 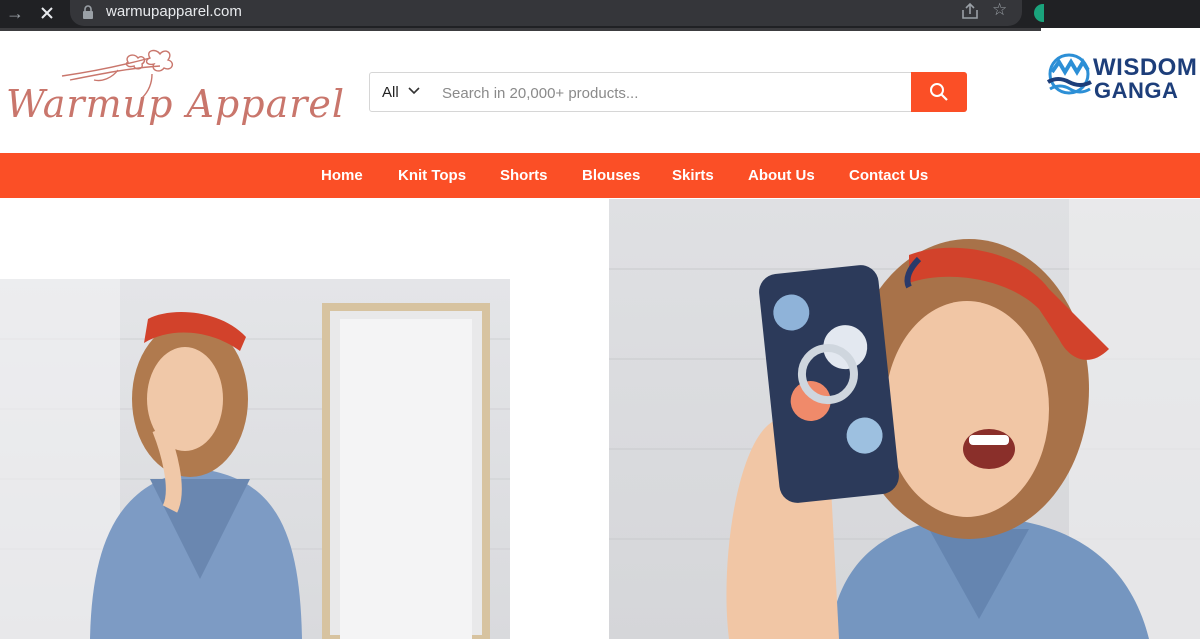 I want to click on share-icon, so click(x=970, y=11).